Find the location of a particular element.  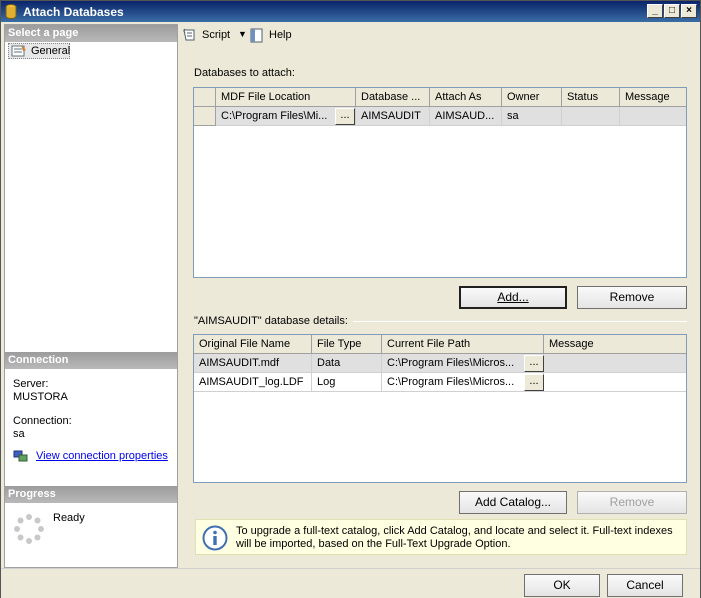

column-header: File Type is located at coordinates (347, 344).